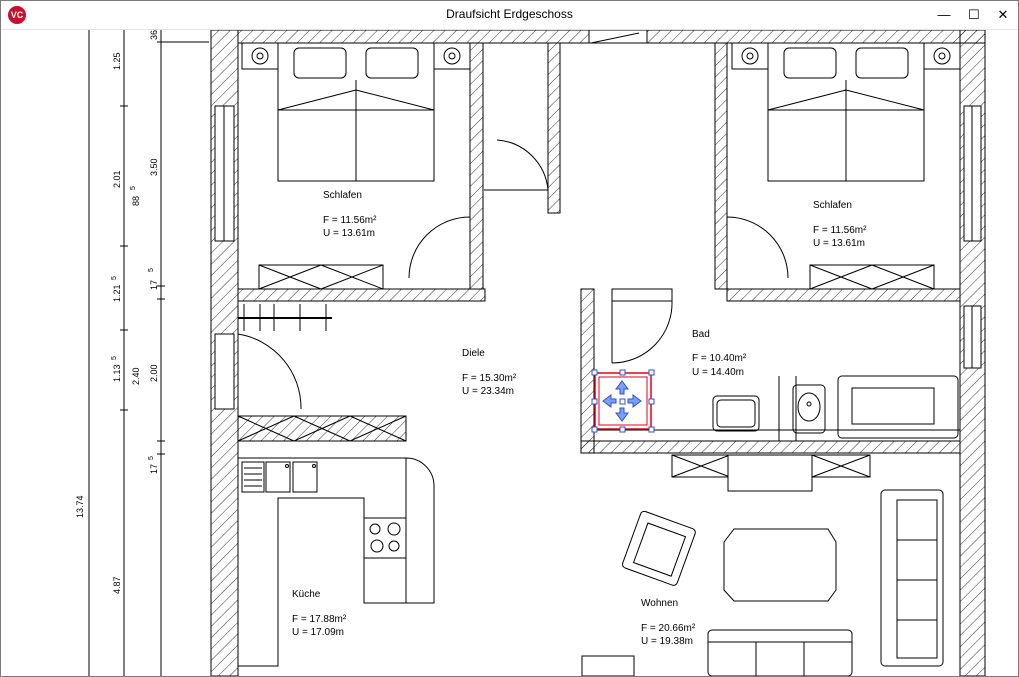 The height and width of the screenshot is (677, 1019). I want to click on selection-handles, so click(623, 401).